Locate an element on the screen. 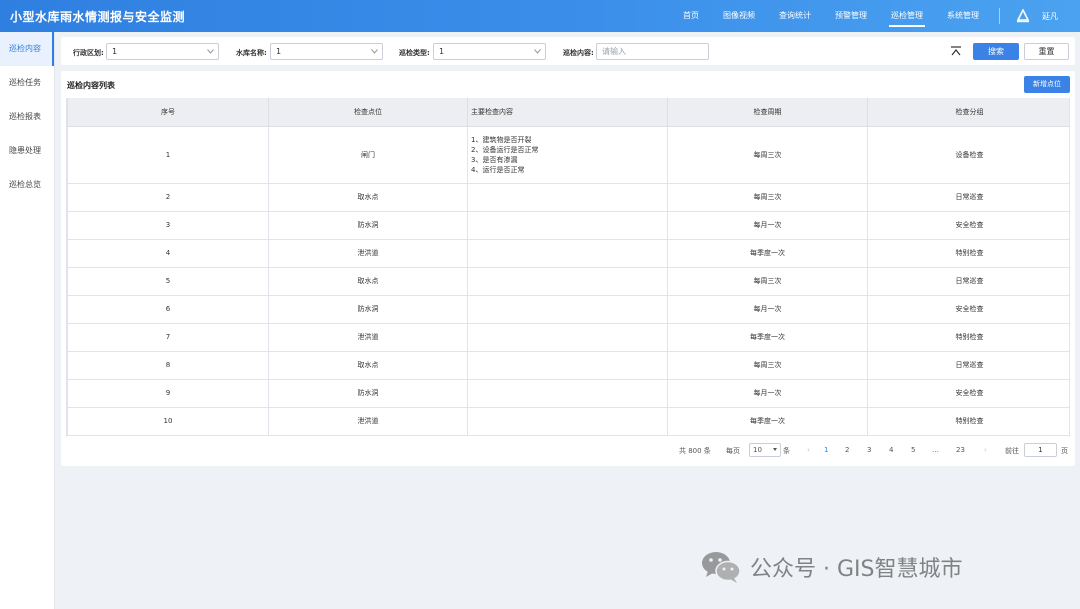  sidebar-item-inspection-task: 巡检任务 is located at coordinates (27, 83).